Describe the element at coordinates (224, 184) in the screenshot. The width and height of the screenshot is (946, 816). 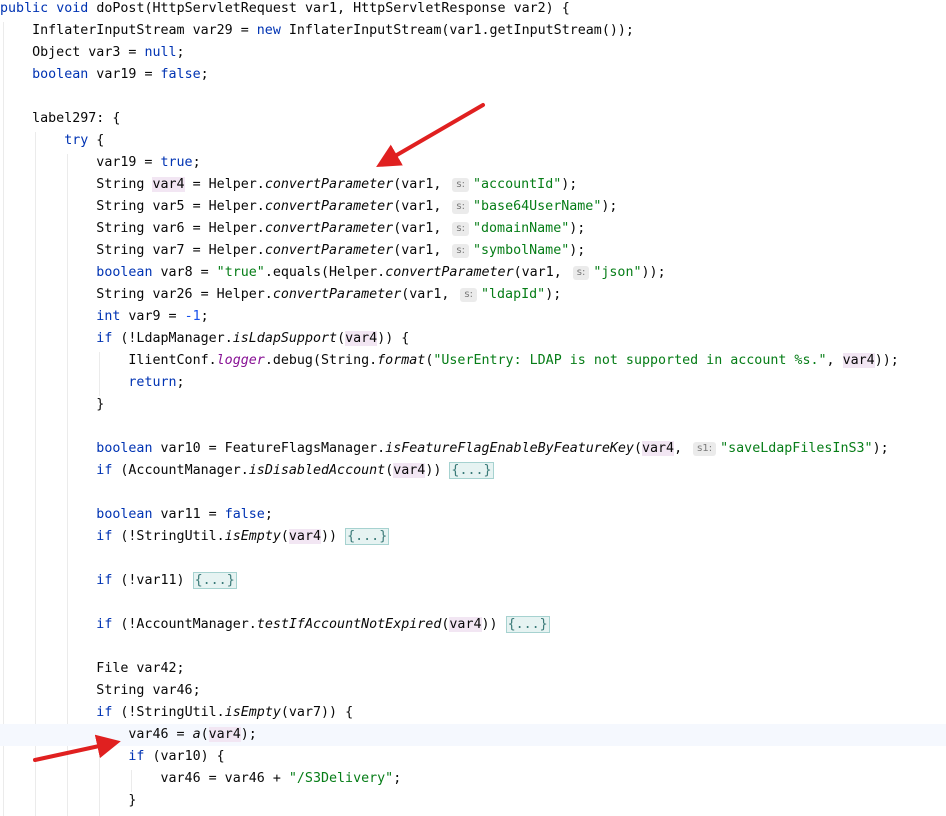
I see `code-text: = Helper.` at that location.